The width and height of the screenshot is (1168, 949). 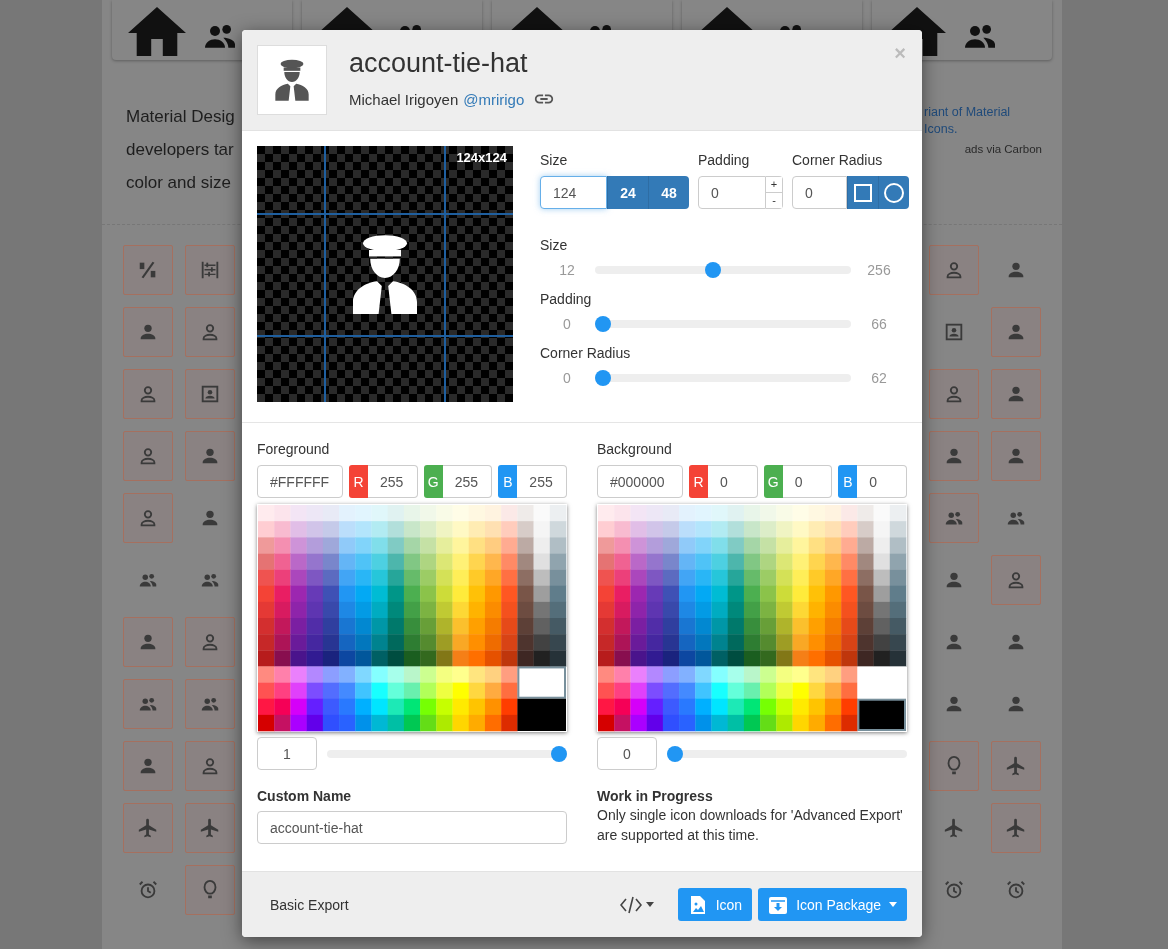 I want to click on notice-title: Work in Progress, so click(x=655, y=796).